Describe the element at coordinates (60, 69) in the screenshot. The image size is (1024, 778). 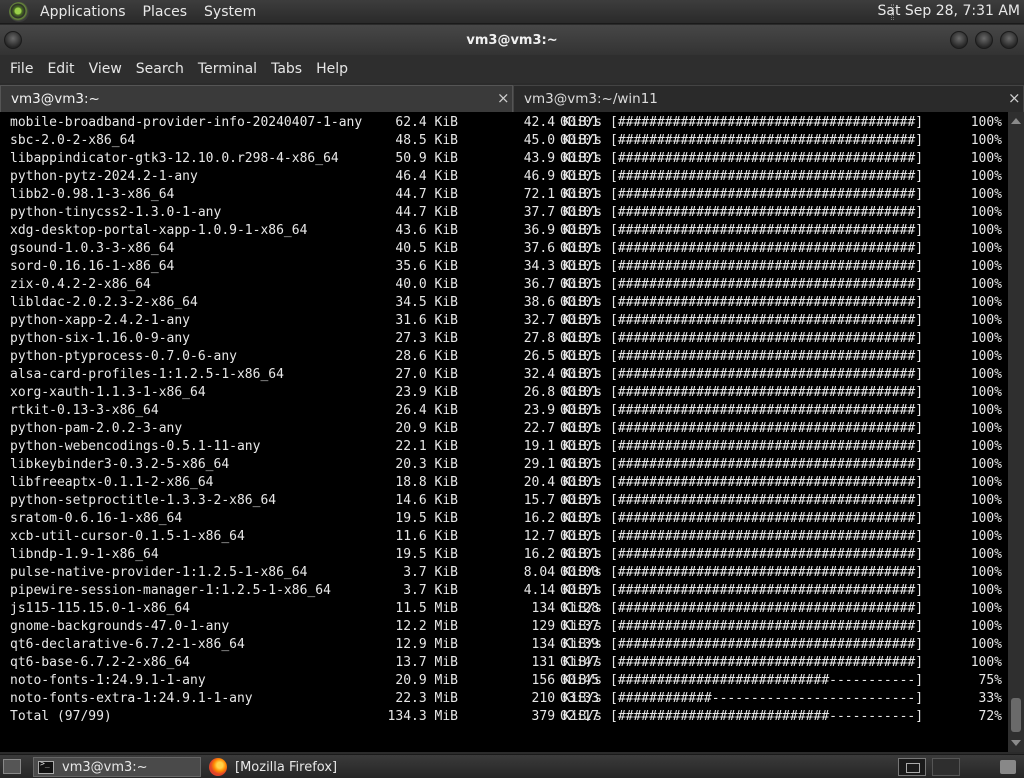
I see `menu-edit: Edit` at that location.